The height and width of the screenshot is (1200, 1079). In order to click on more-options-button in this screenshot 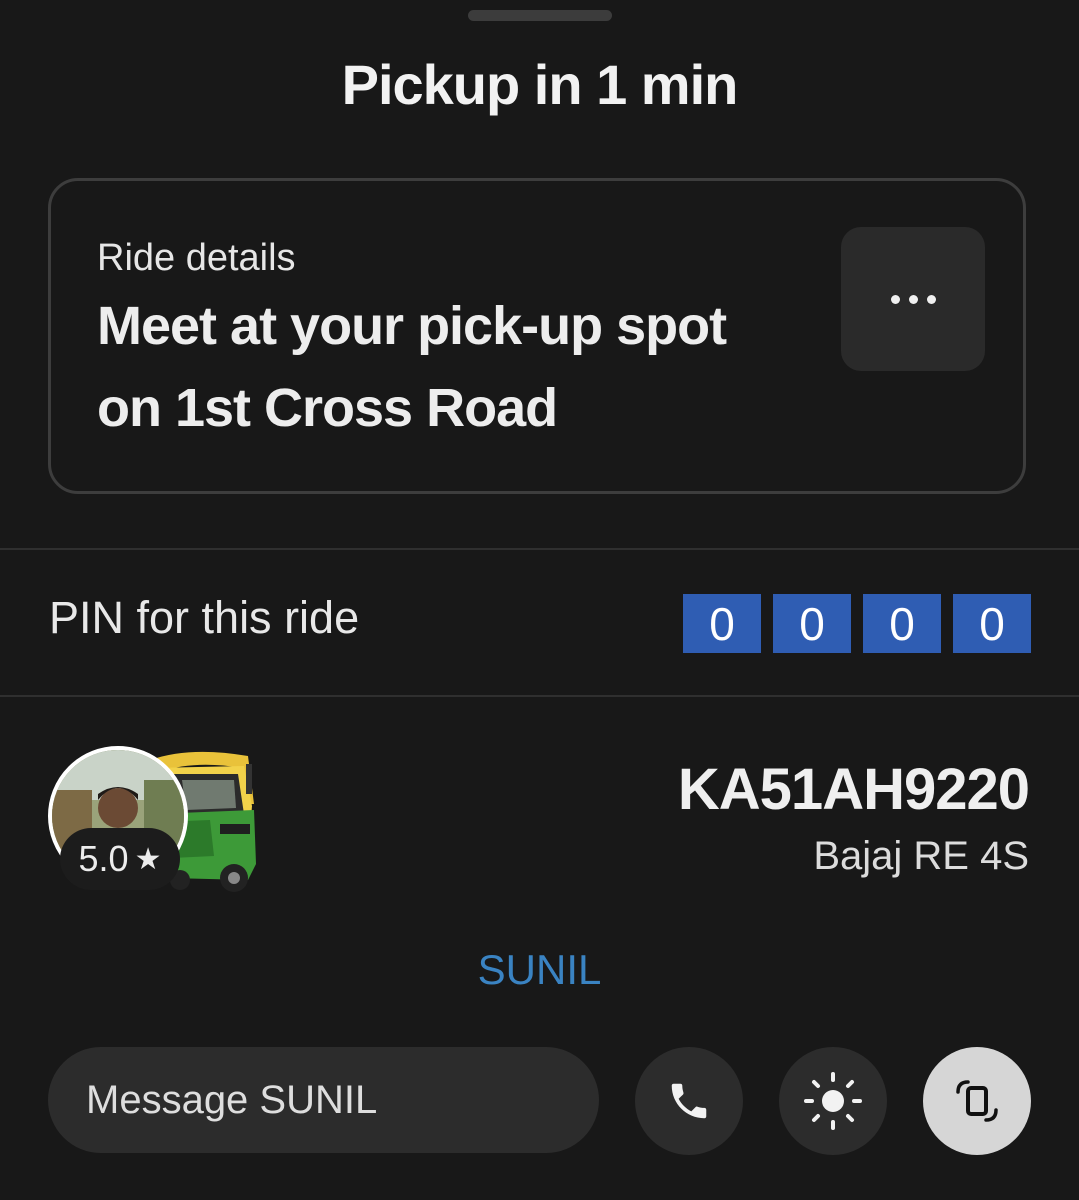, I will do `click(913, 299)`.